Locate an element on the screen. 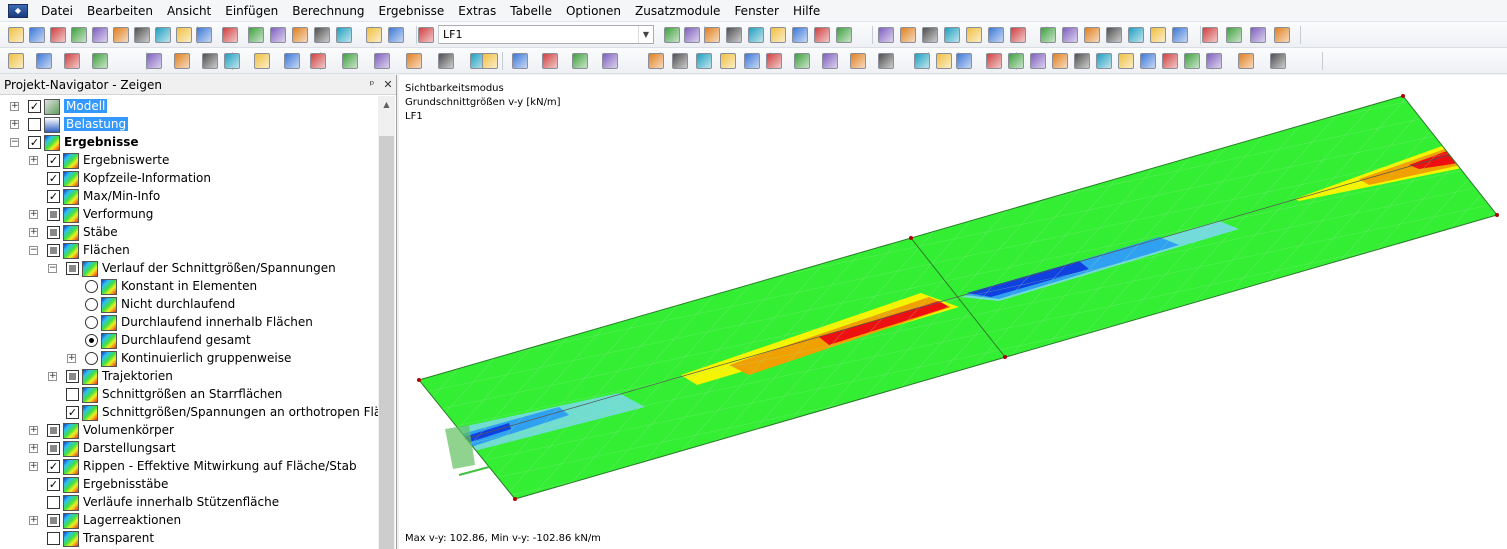  tree-item: Durchlaufend gesamt is located at coordinates (189, 341).